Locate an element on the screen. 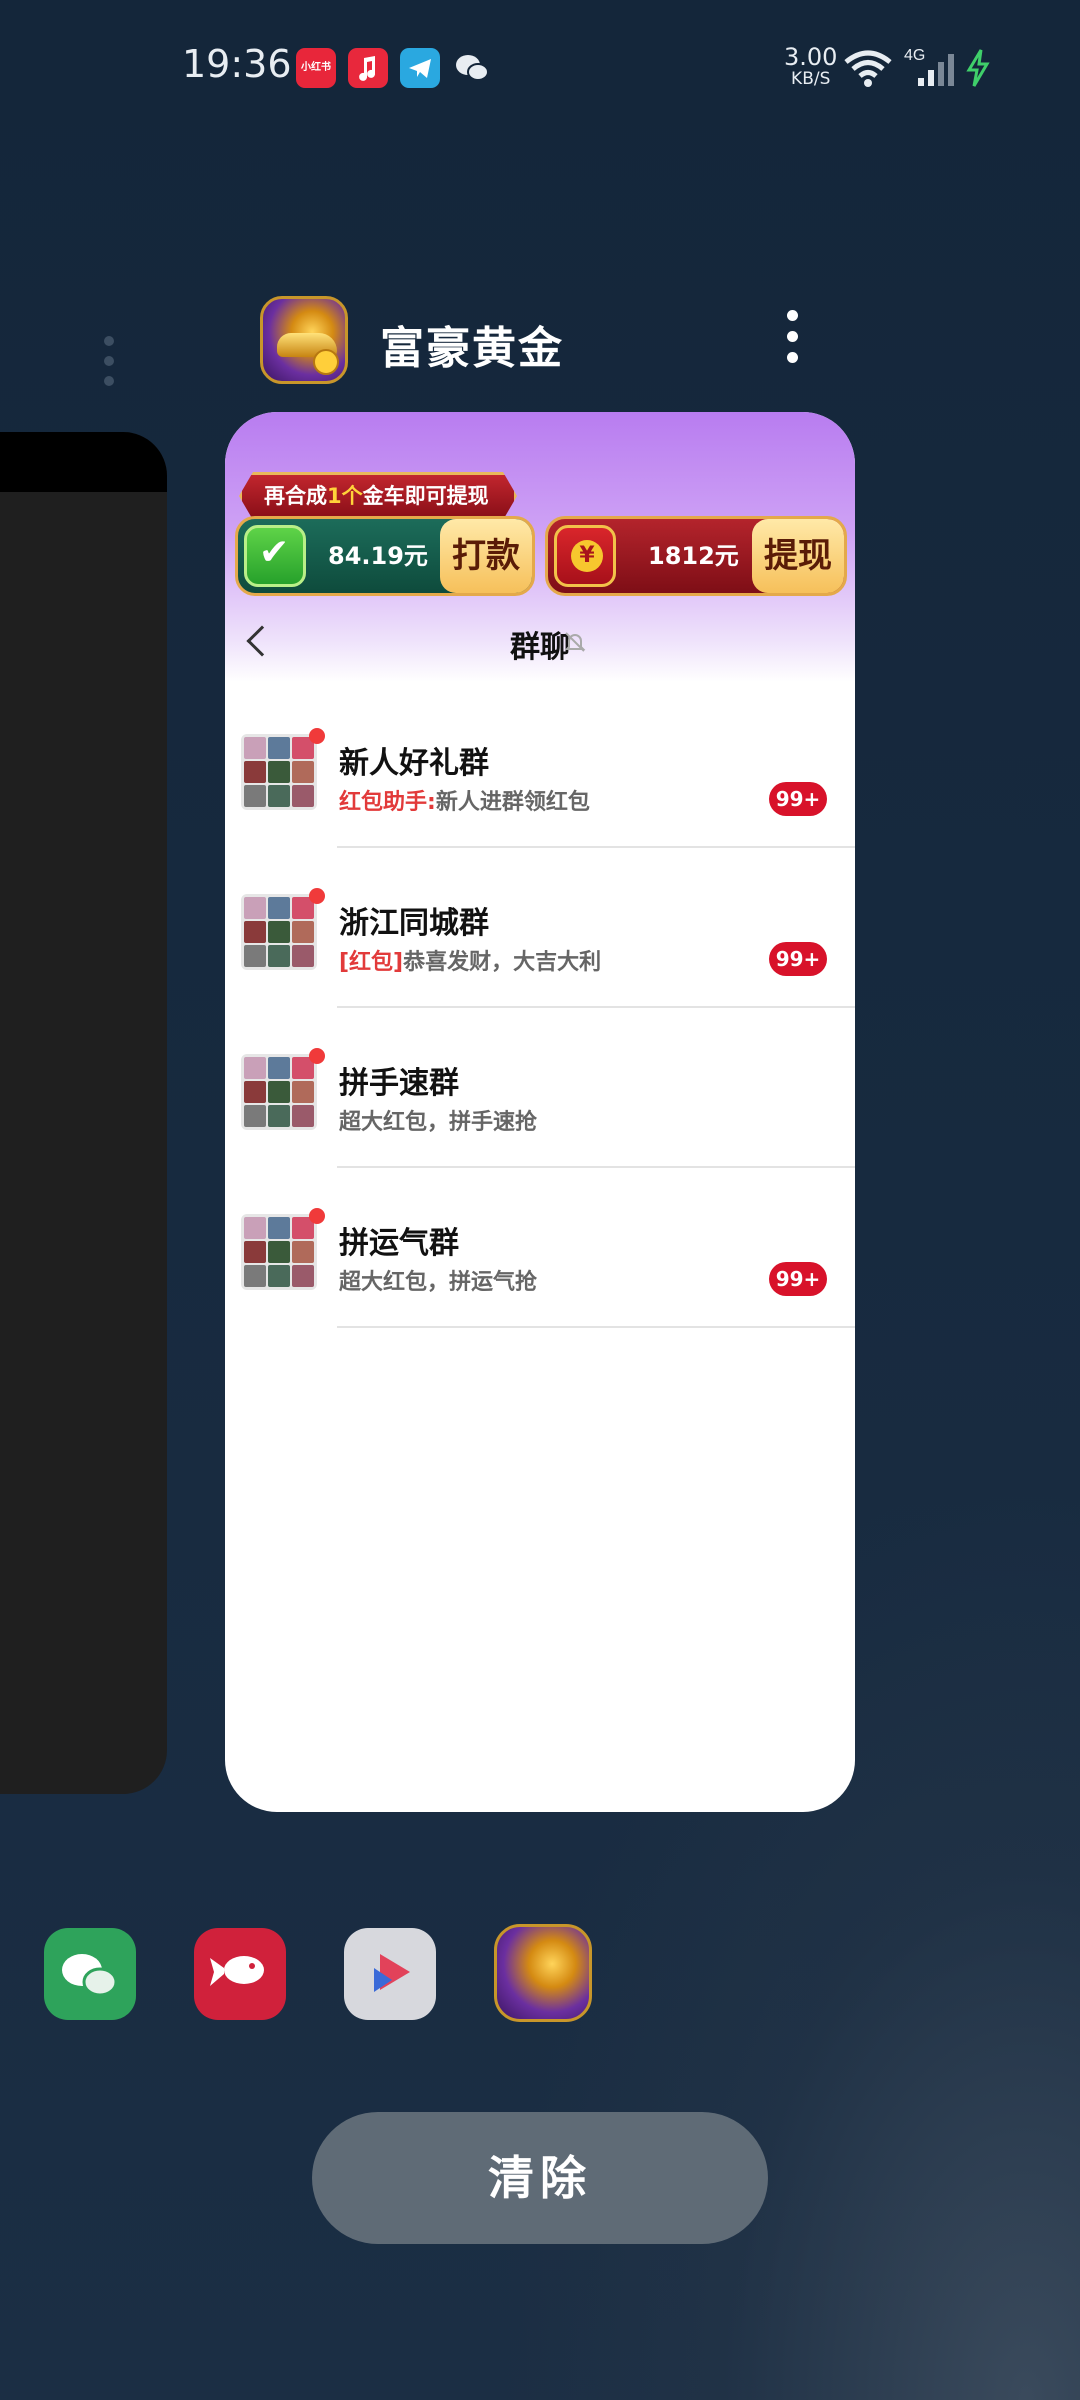  wallet-balance-pill: 84.19元 打款 is located at coordinates (385, 556).